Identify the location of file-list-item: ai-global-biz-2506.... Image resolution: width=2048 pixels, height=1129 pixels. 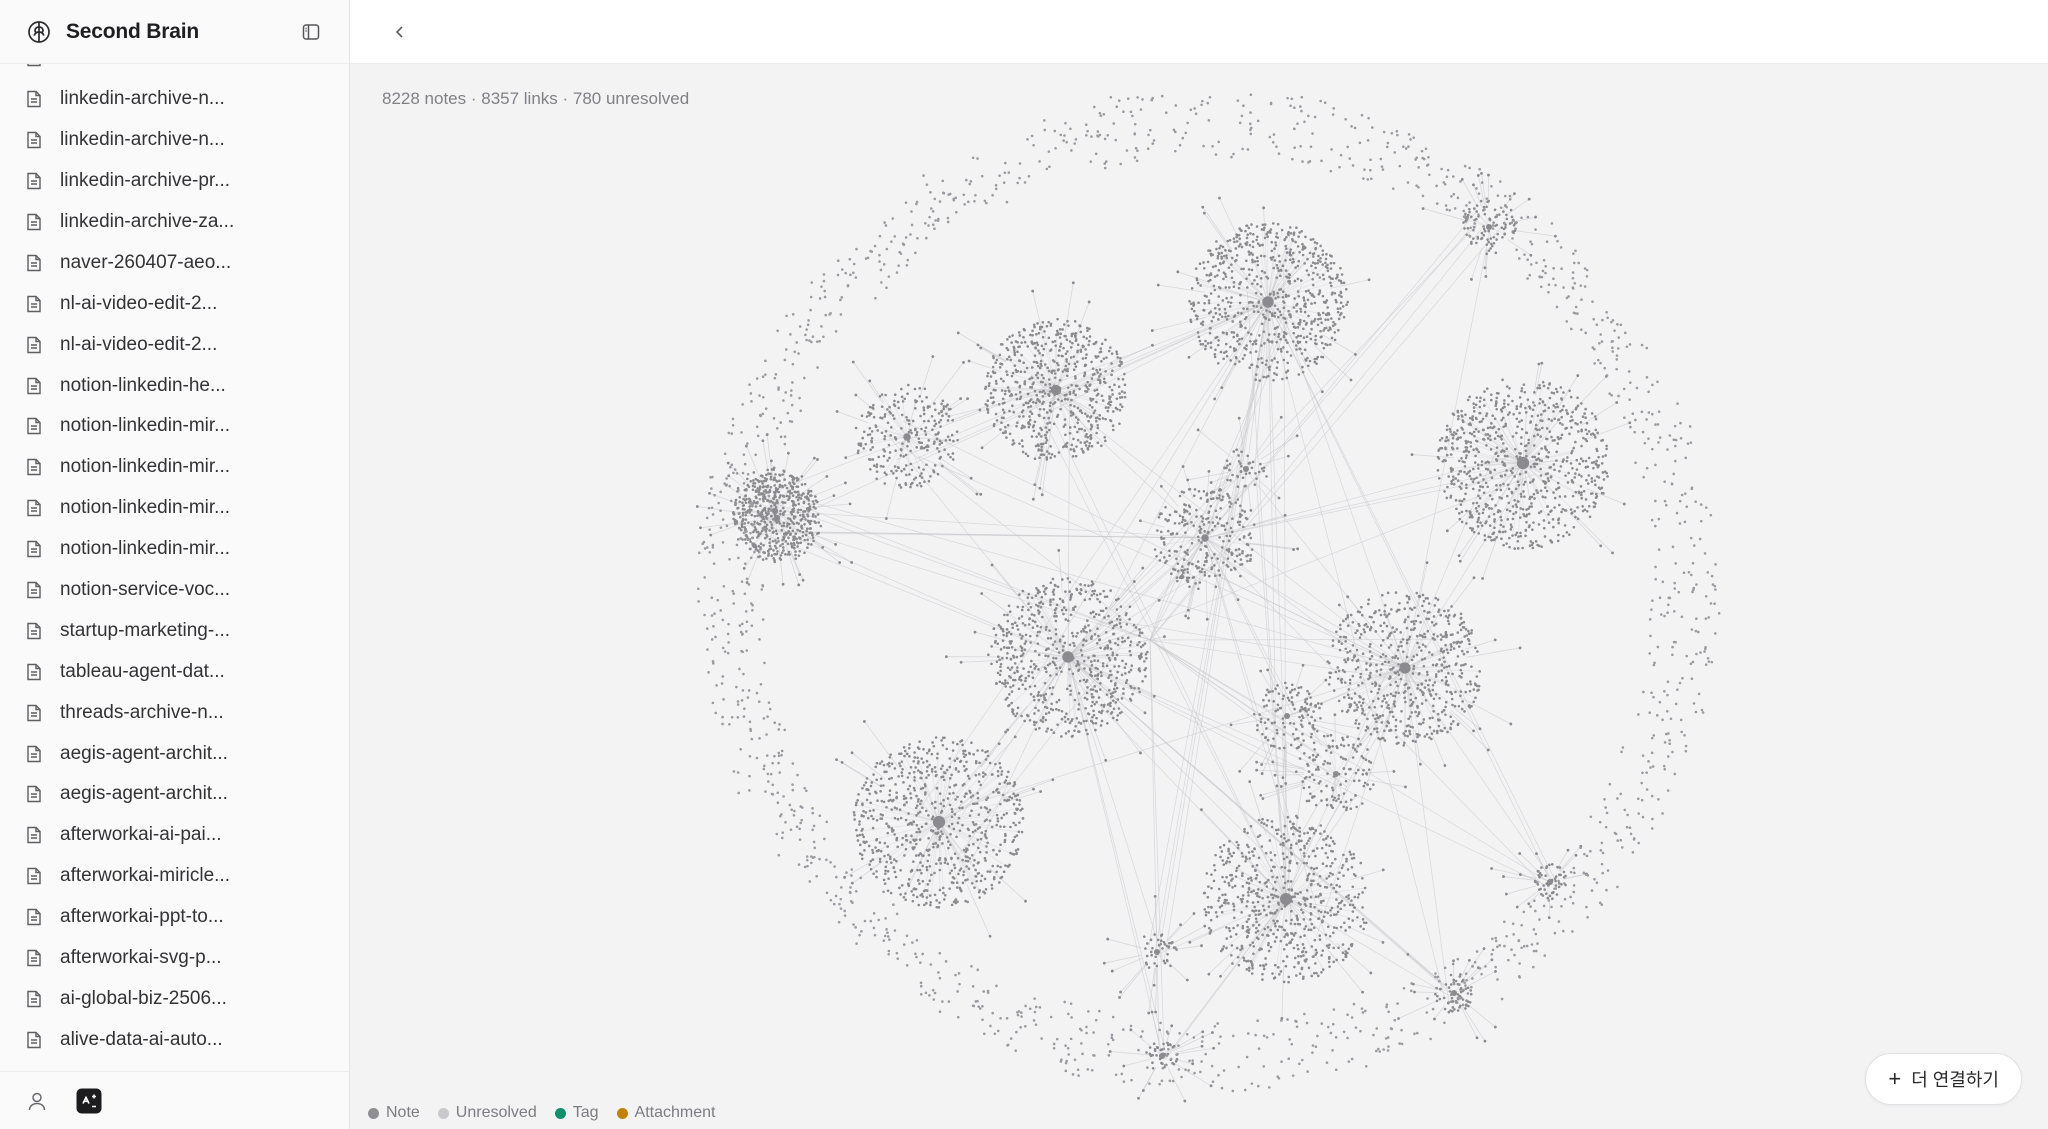
(174, 998).